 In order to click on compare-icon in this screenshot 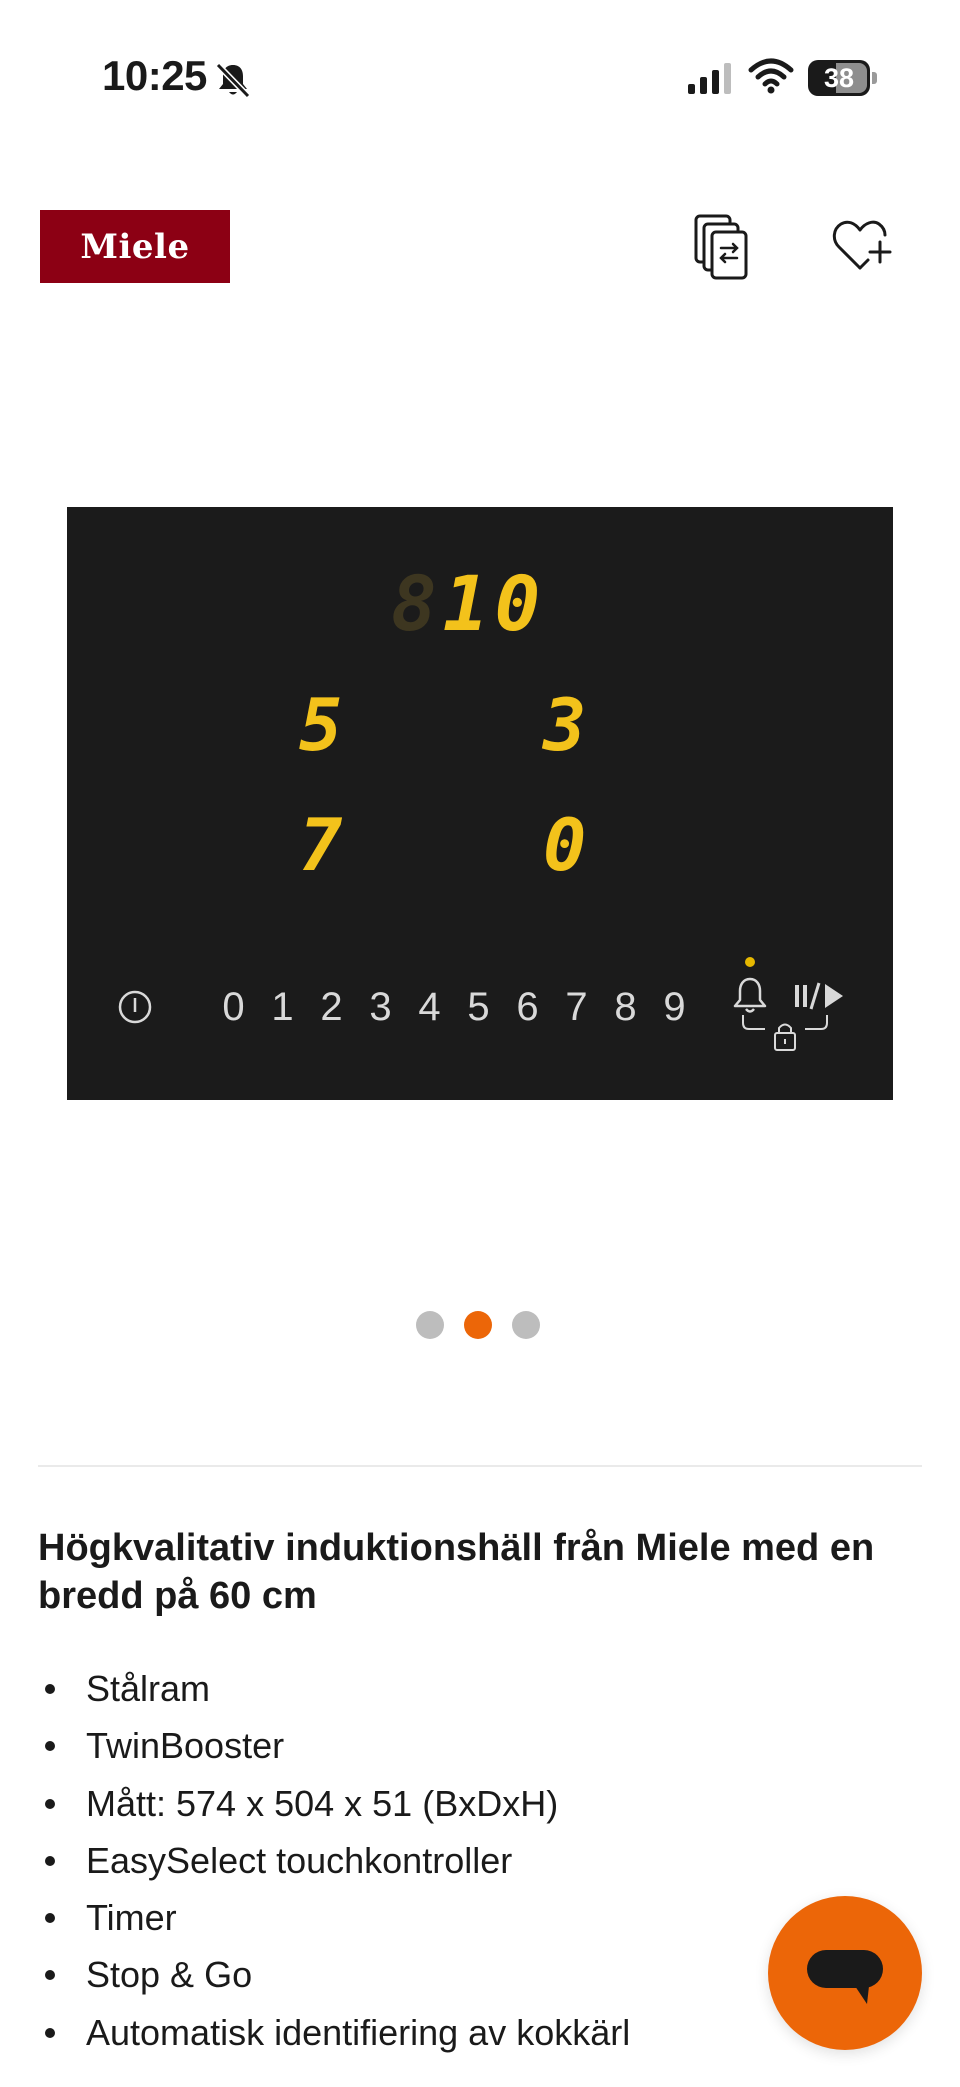, I will do `click(721, 247)`.